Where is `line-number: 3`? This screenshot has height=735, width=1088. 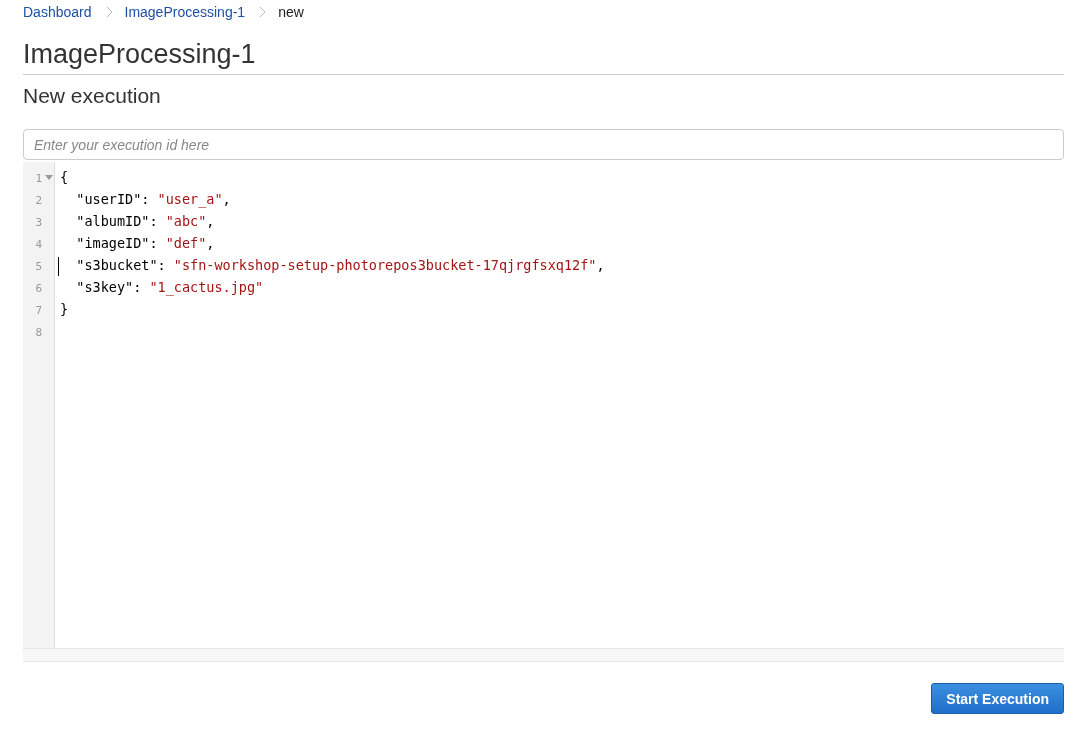
line-number: 3 is located at coordinates (38, 222).